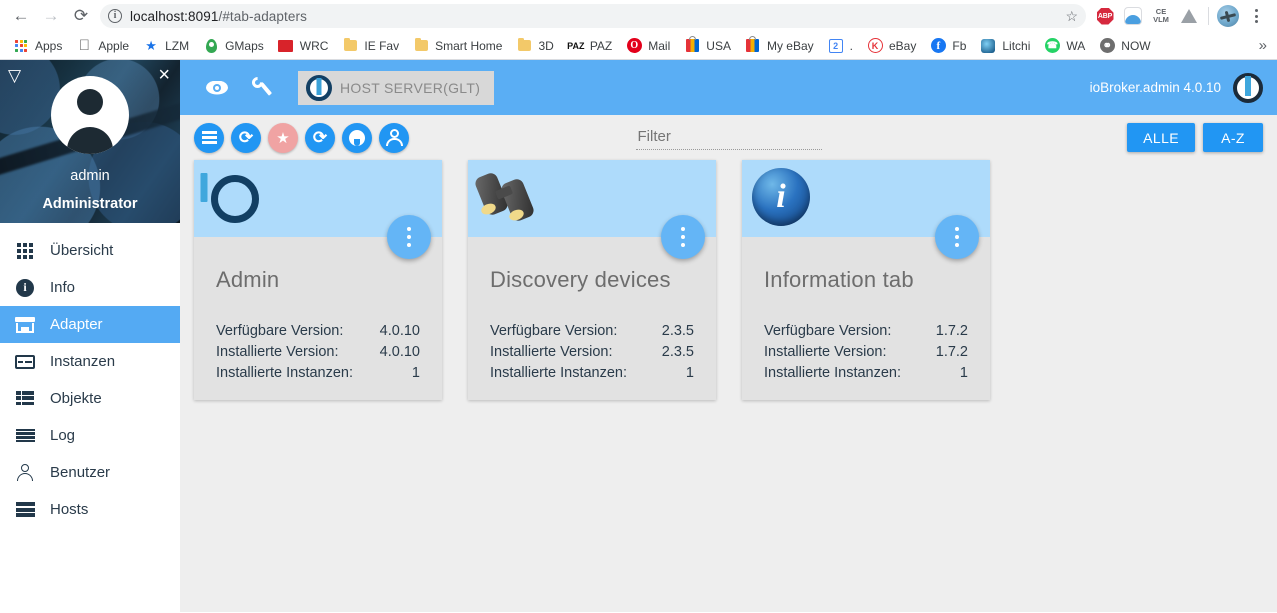  Describe the element at coordinates (115, 16) in the screenshot. I see `site-info-icon: i` at that location.